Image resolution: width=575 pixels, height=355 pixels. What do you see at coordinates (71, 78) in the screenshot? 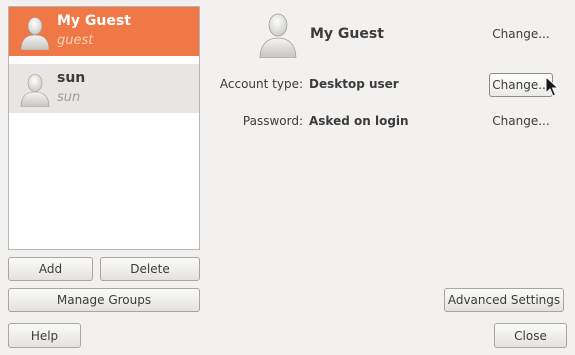
I see `user-name: sun` at bounding box center [71, 78].